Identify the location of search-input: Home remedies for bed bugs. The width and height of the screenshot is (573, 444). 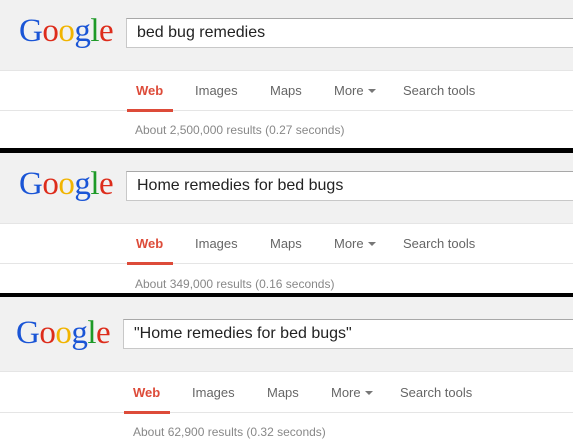
(349, 186).